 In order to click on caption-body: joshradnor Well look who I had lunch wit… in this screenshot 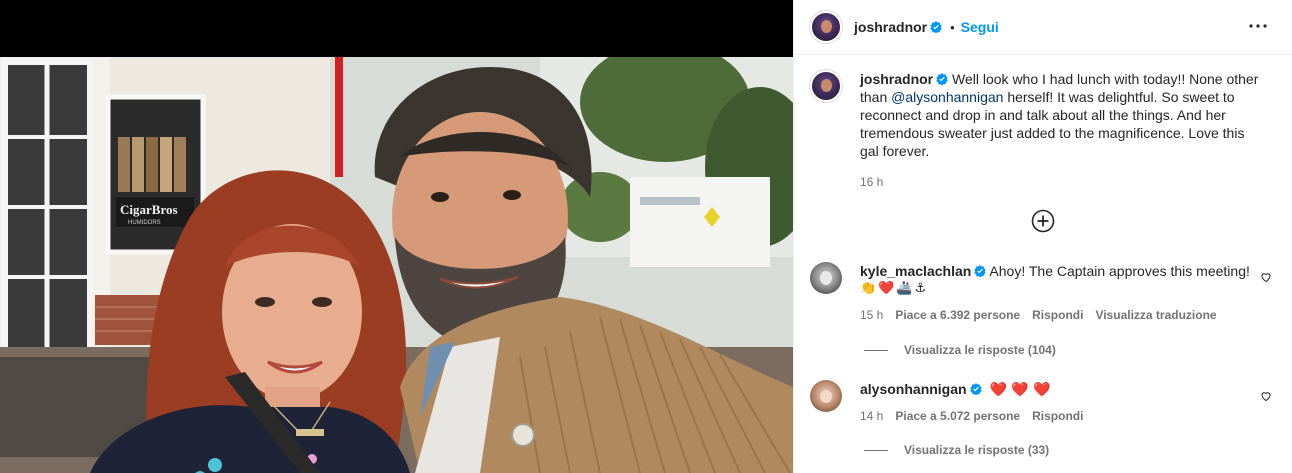, I will do `click(1060, 130)`.